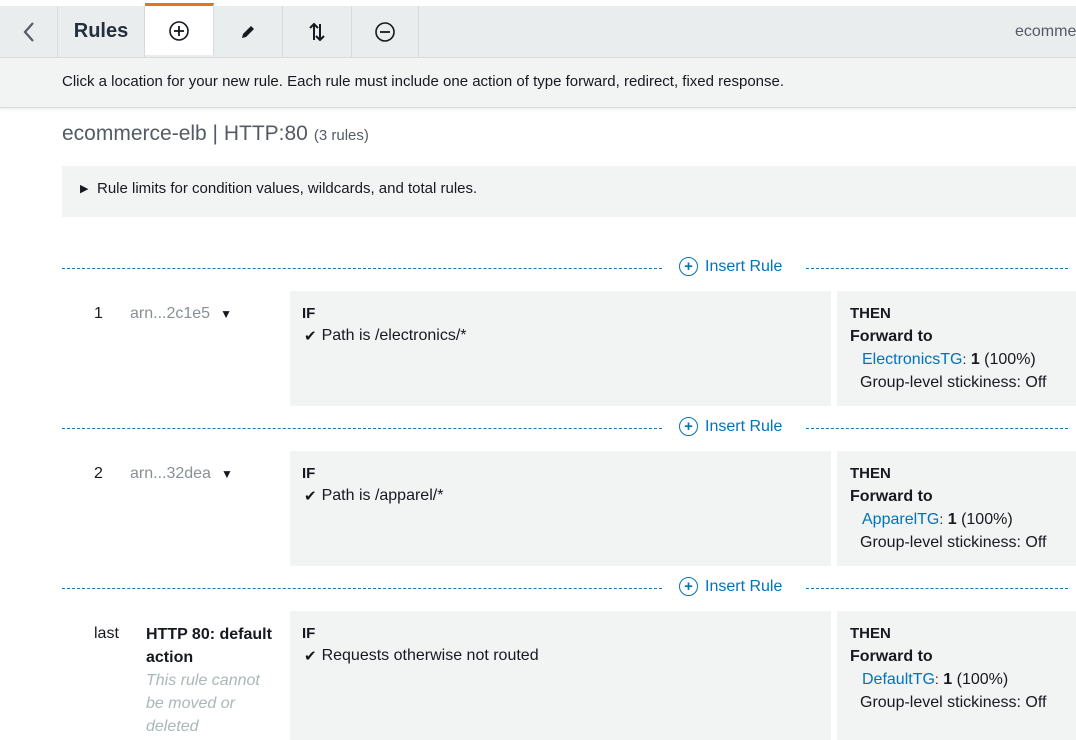  I want to click on target-group-link: ElectronicsTG, so click(912, 359).